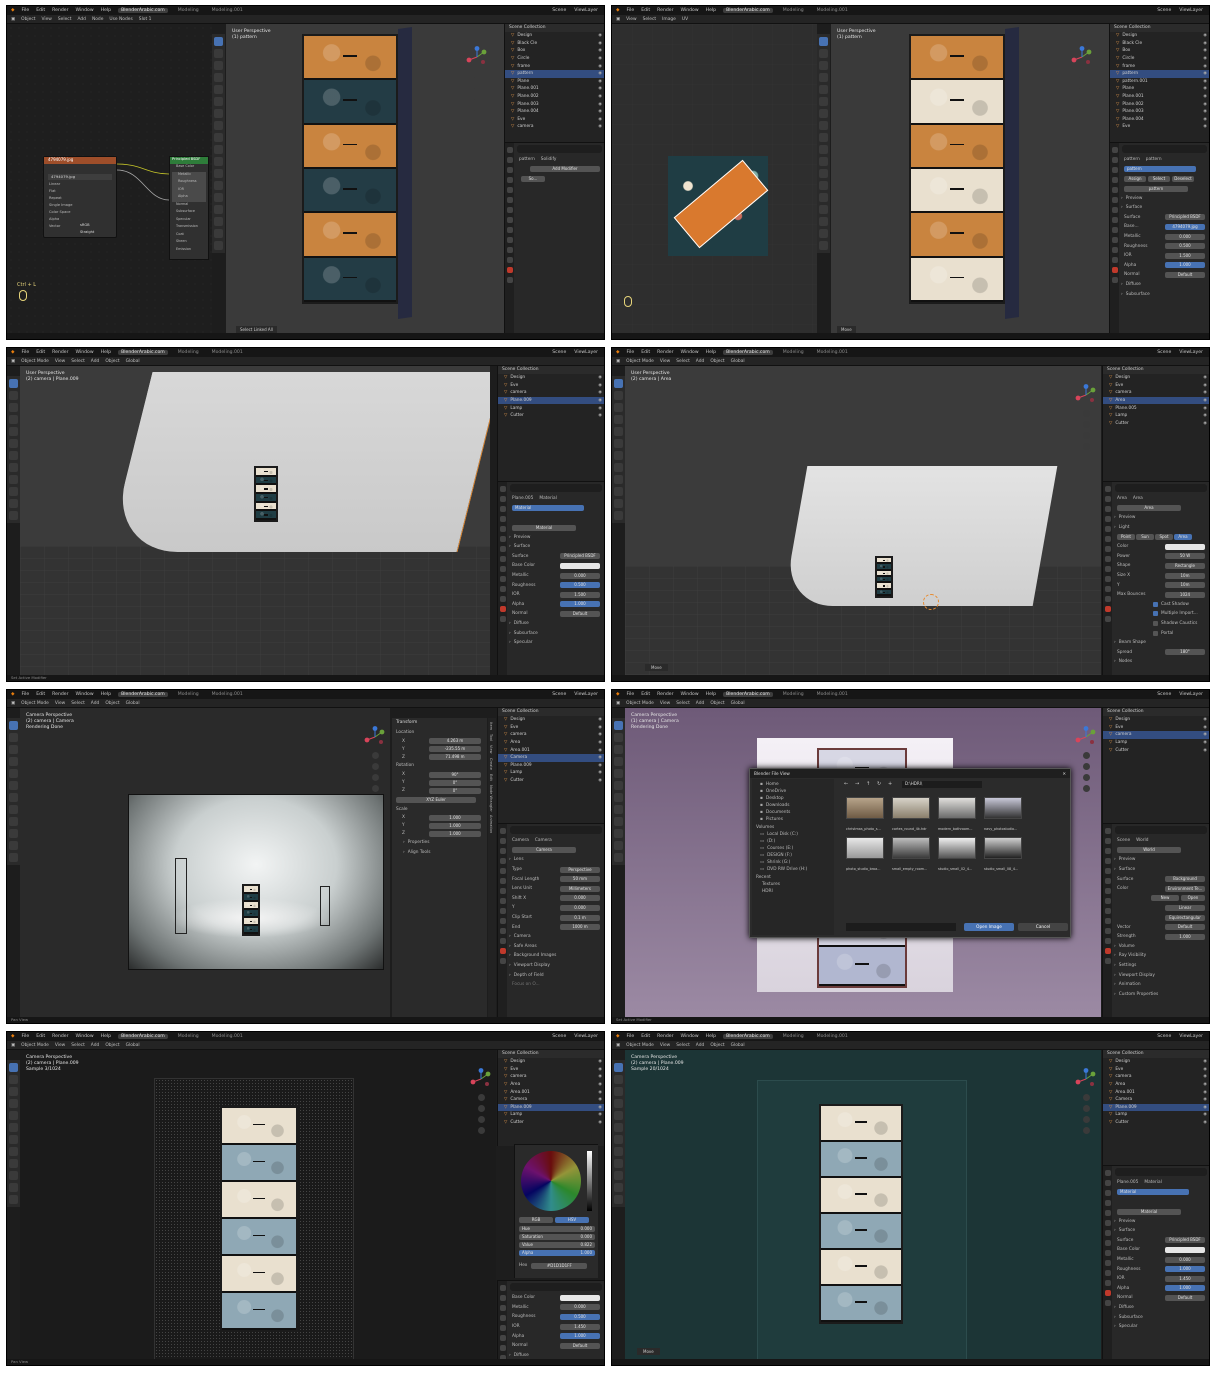  What do you see at coordinates (989, 927) in the screenshot?
I see `open-image-button: Open Image` at bounding box center [989, 927].